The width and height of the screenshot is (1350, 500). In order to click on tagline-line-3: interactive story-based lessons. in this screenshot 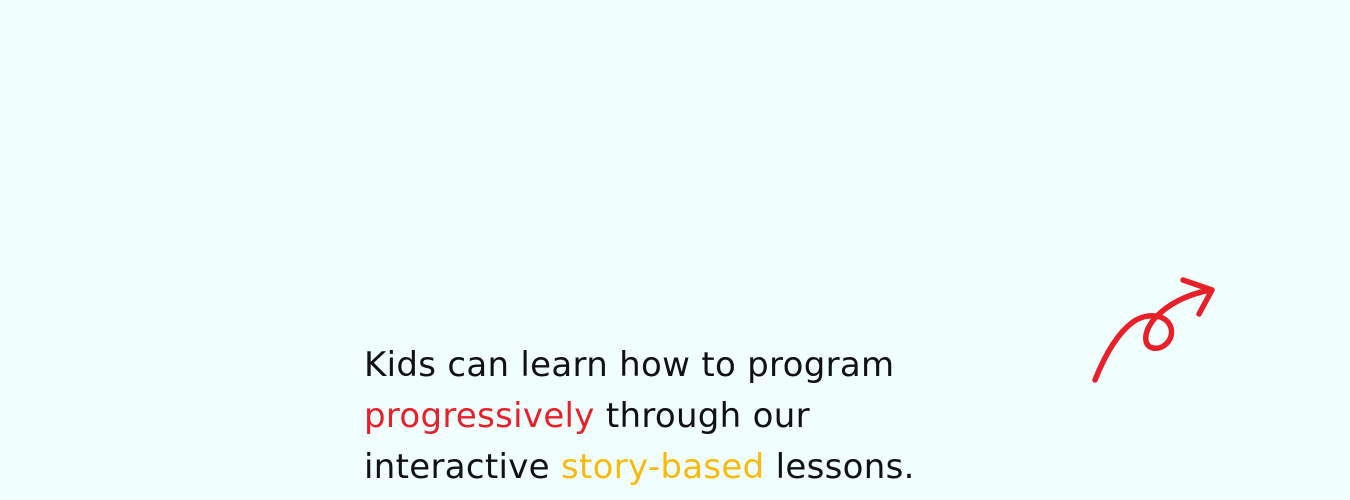, I will do `click(684, 467)`.